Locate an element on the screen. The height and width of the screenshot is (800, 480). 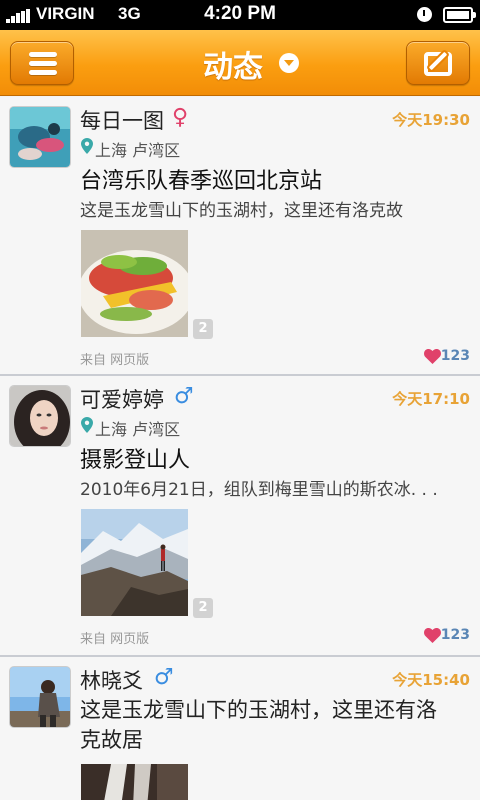
compose-button is located at coordinates (438, 63).